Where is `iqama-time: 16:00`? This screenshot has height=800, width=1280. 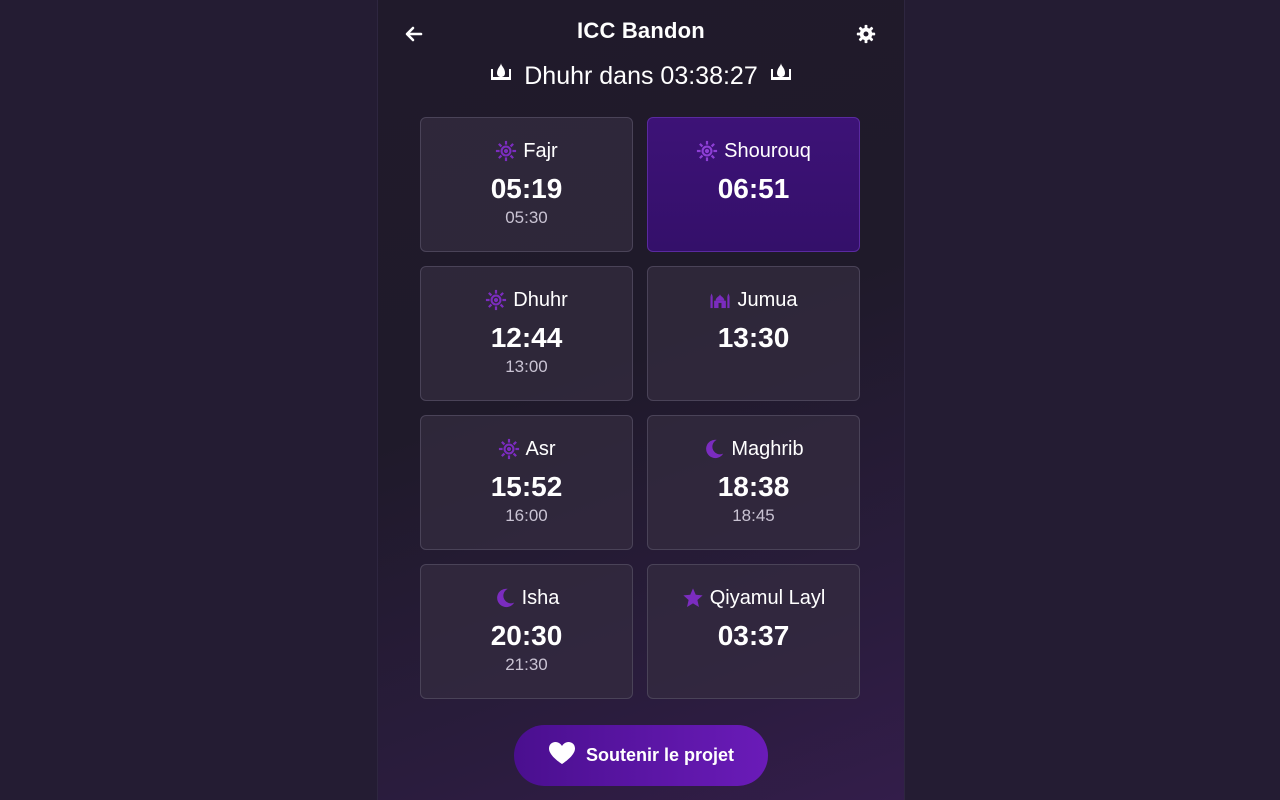 iqama-time: 16:00 is located at coordinates (526, 515).